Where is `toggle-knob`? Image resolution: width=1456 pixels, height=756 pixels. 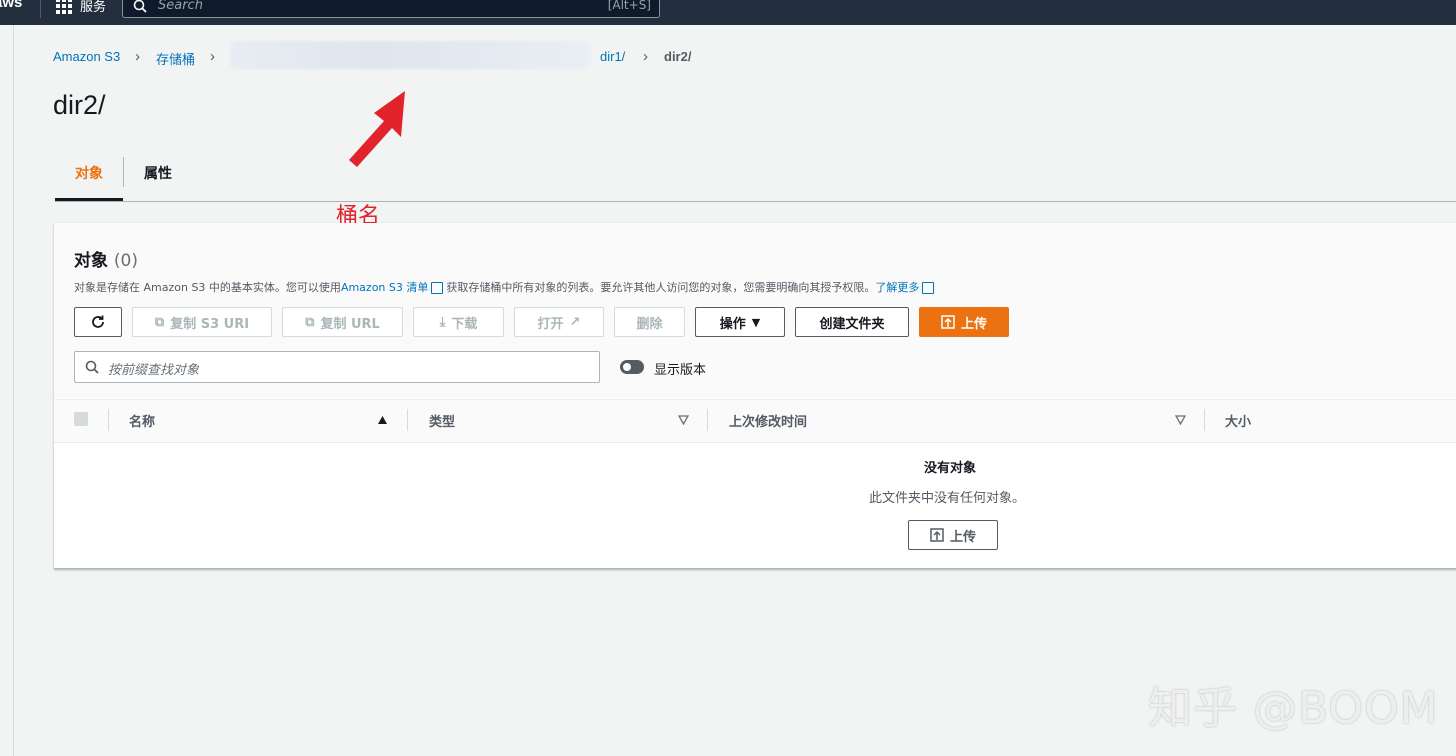 toggle-knob is located at coordinates (627, 367).